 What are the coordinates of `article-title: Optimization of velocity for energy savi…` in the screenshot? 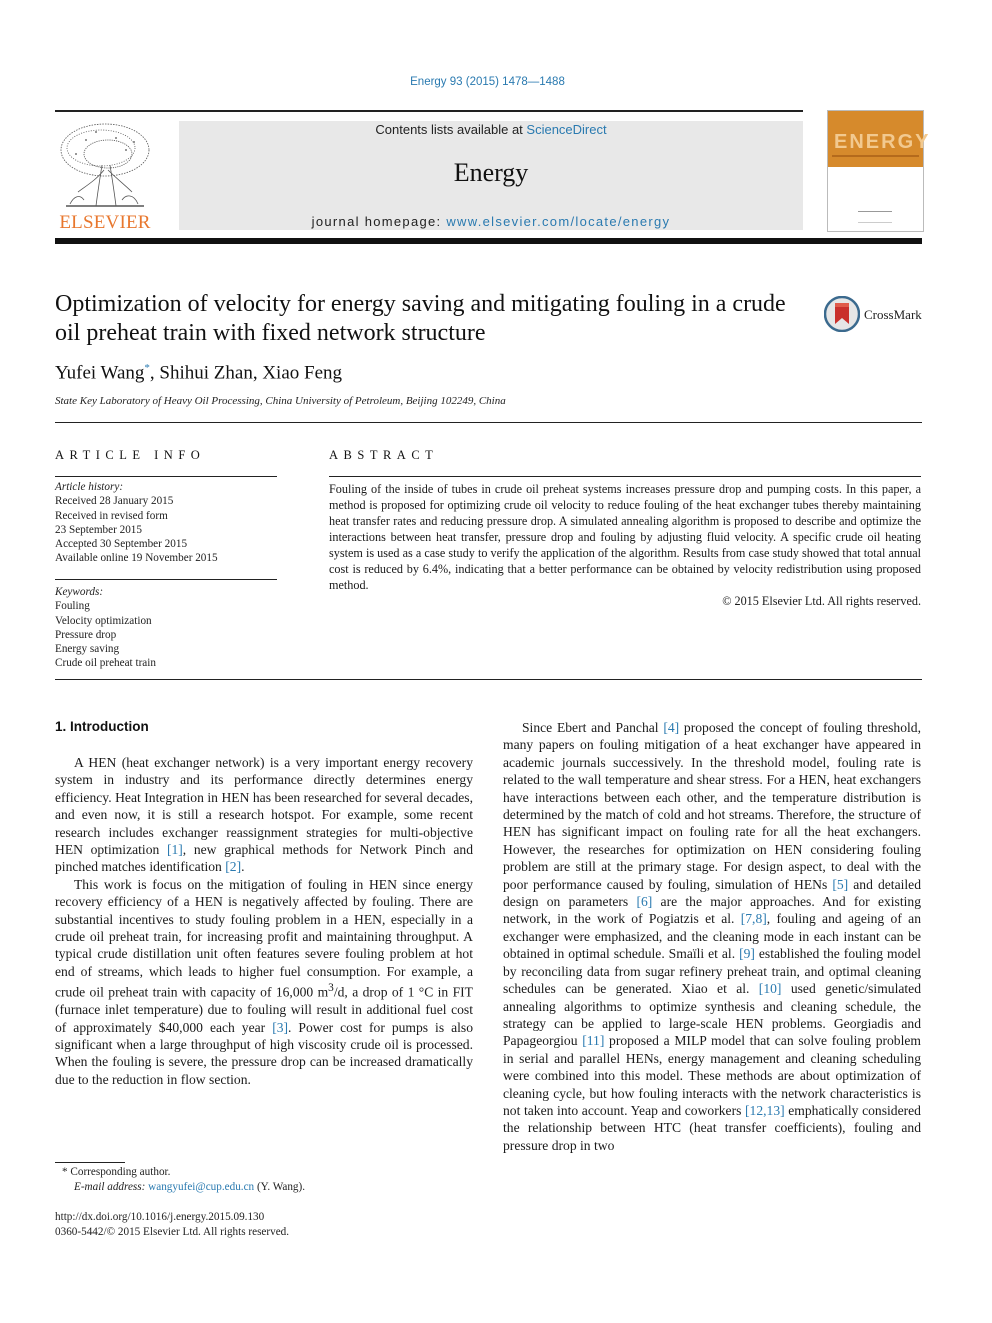 It's located at (420, 318).